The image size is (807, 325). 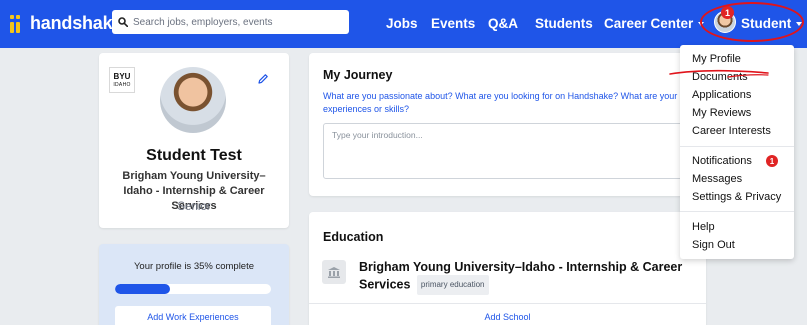 I want to click on handshake-logo: handshake, so click(x=66, y=23).